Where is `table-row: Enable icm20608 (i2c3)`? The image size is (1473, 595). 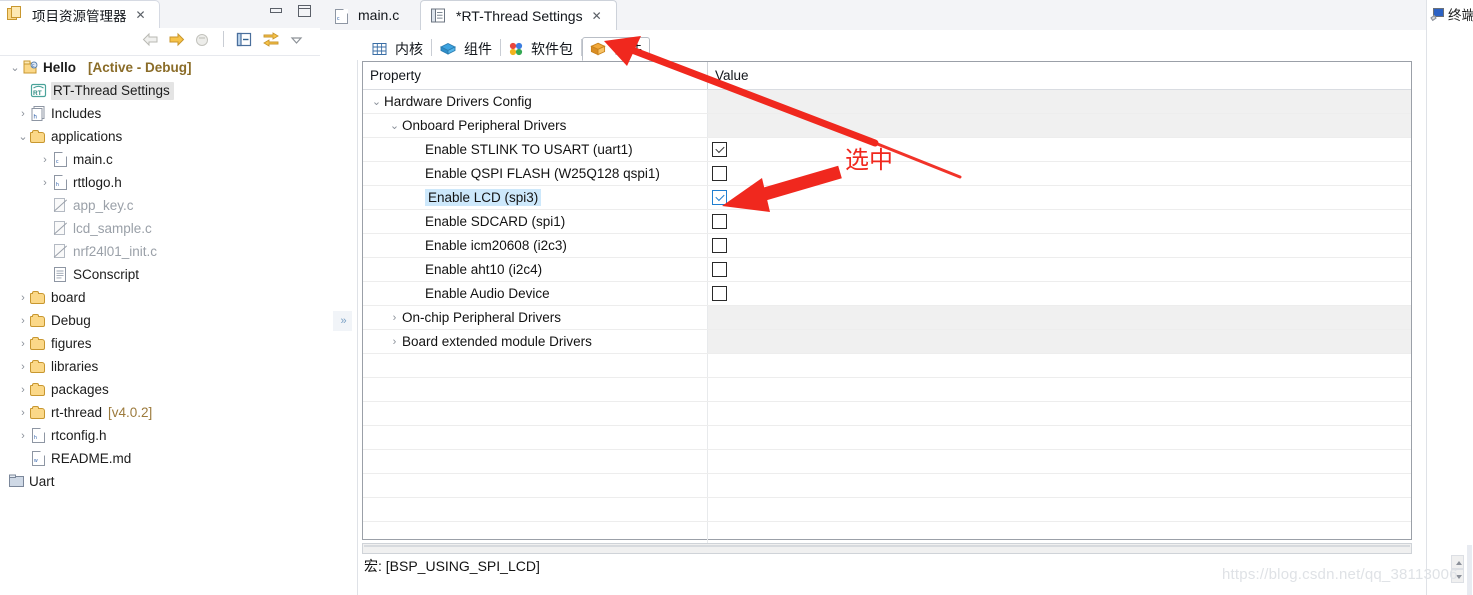
table-row: Enable icm20608 (i2c3) is located at coordinates (887, 246).